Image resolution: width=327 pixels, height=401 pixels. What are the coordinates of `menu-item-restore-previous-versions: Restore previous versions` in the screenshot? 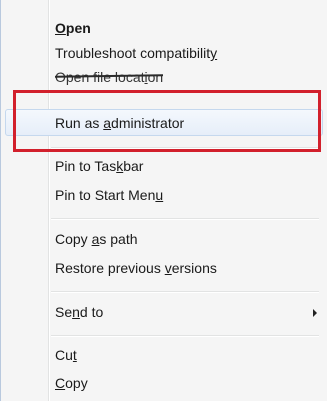 It's located at (164, 268).